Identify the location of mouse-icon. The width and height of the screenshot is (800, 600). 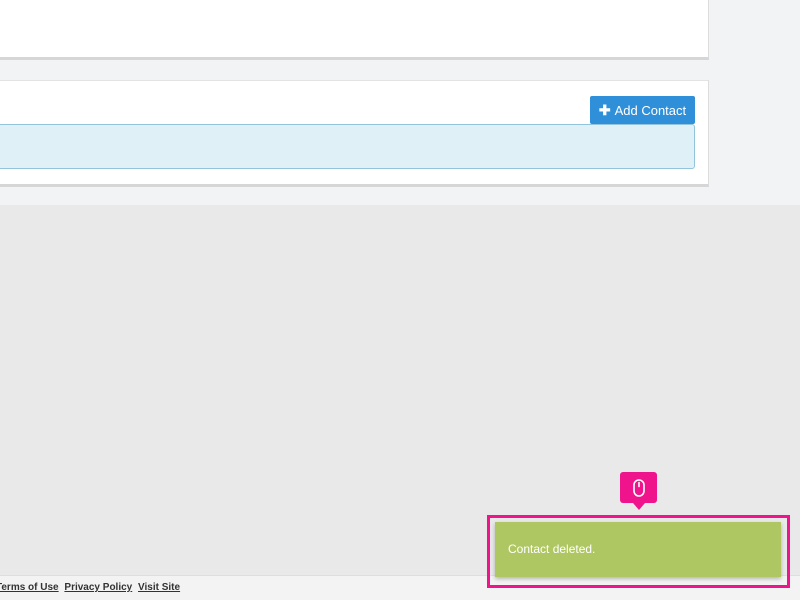
(638, 487).